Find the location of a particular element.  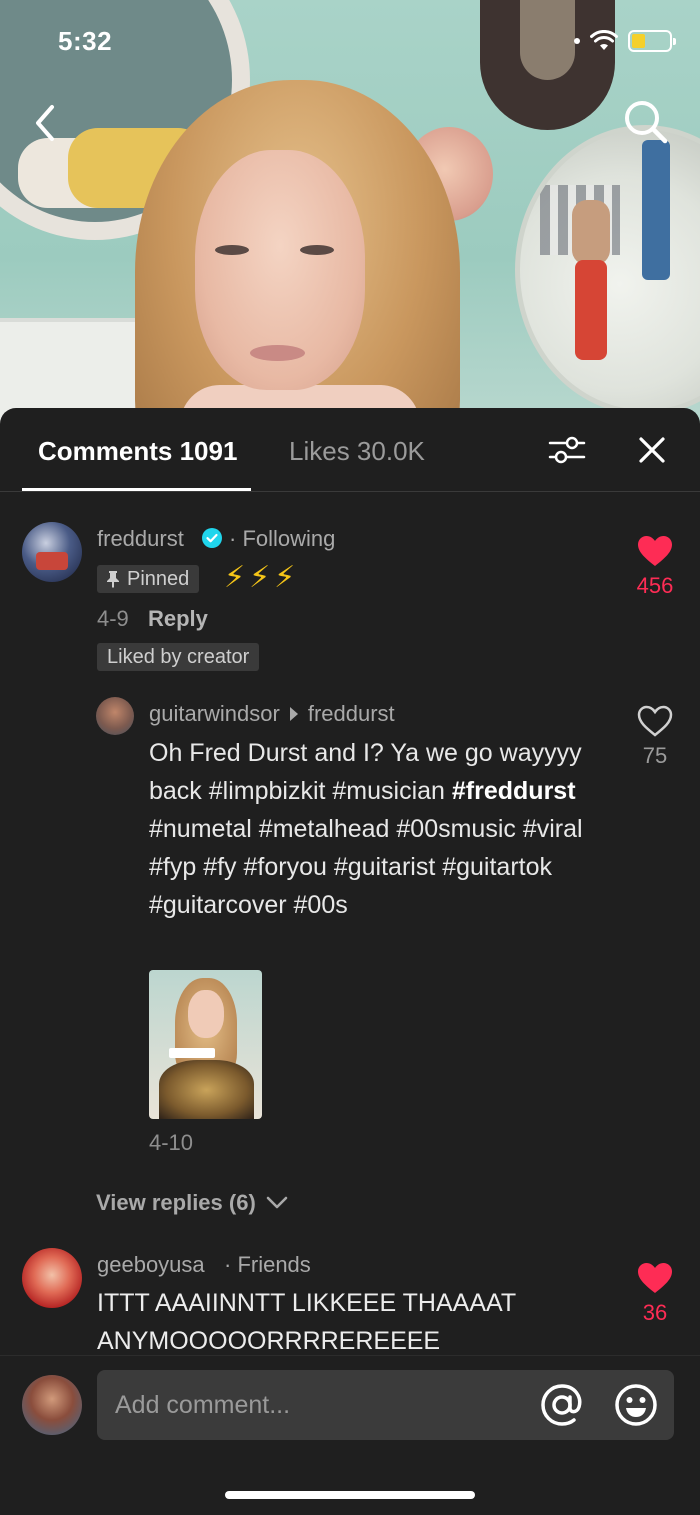

reply-text-highlight: #freddurst is located at coordinates (514, 791).